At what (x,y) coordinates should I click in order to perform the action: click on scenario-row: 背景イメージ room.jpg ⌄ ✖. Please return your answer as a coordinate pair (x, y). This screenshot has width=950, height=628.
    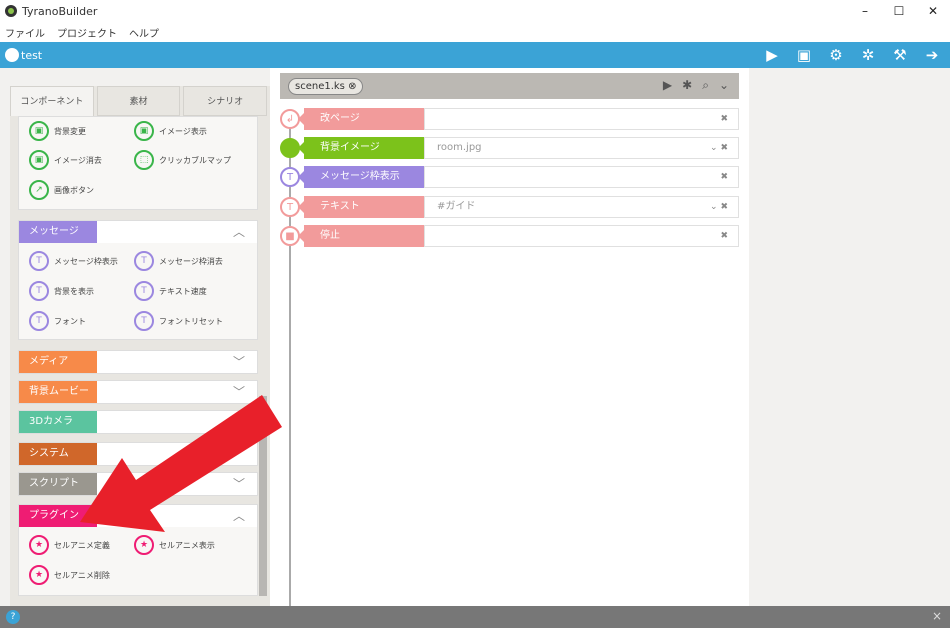
    Looking at the image, I should click on (509, 148).